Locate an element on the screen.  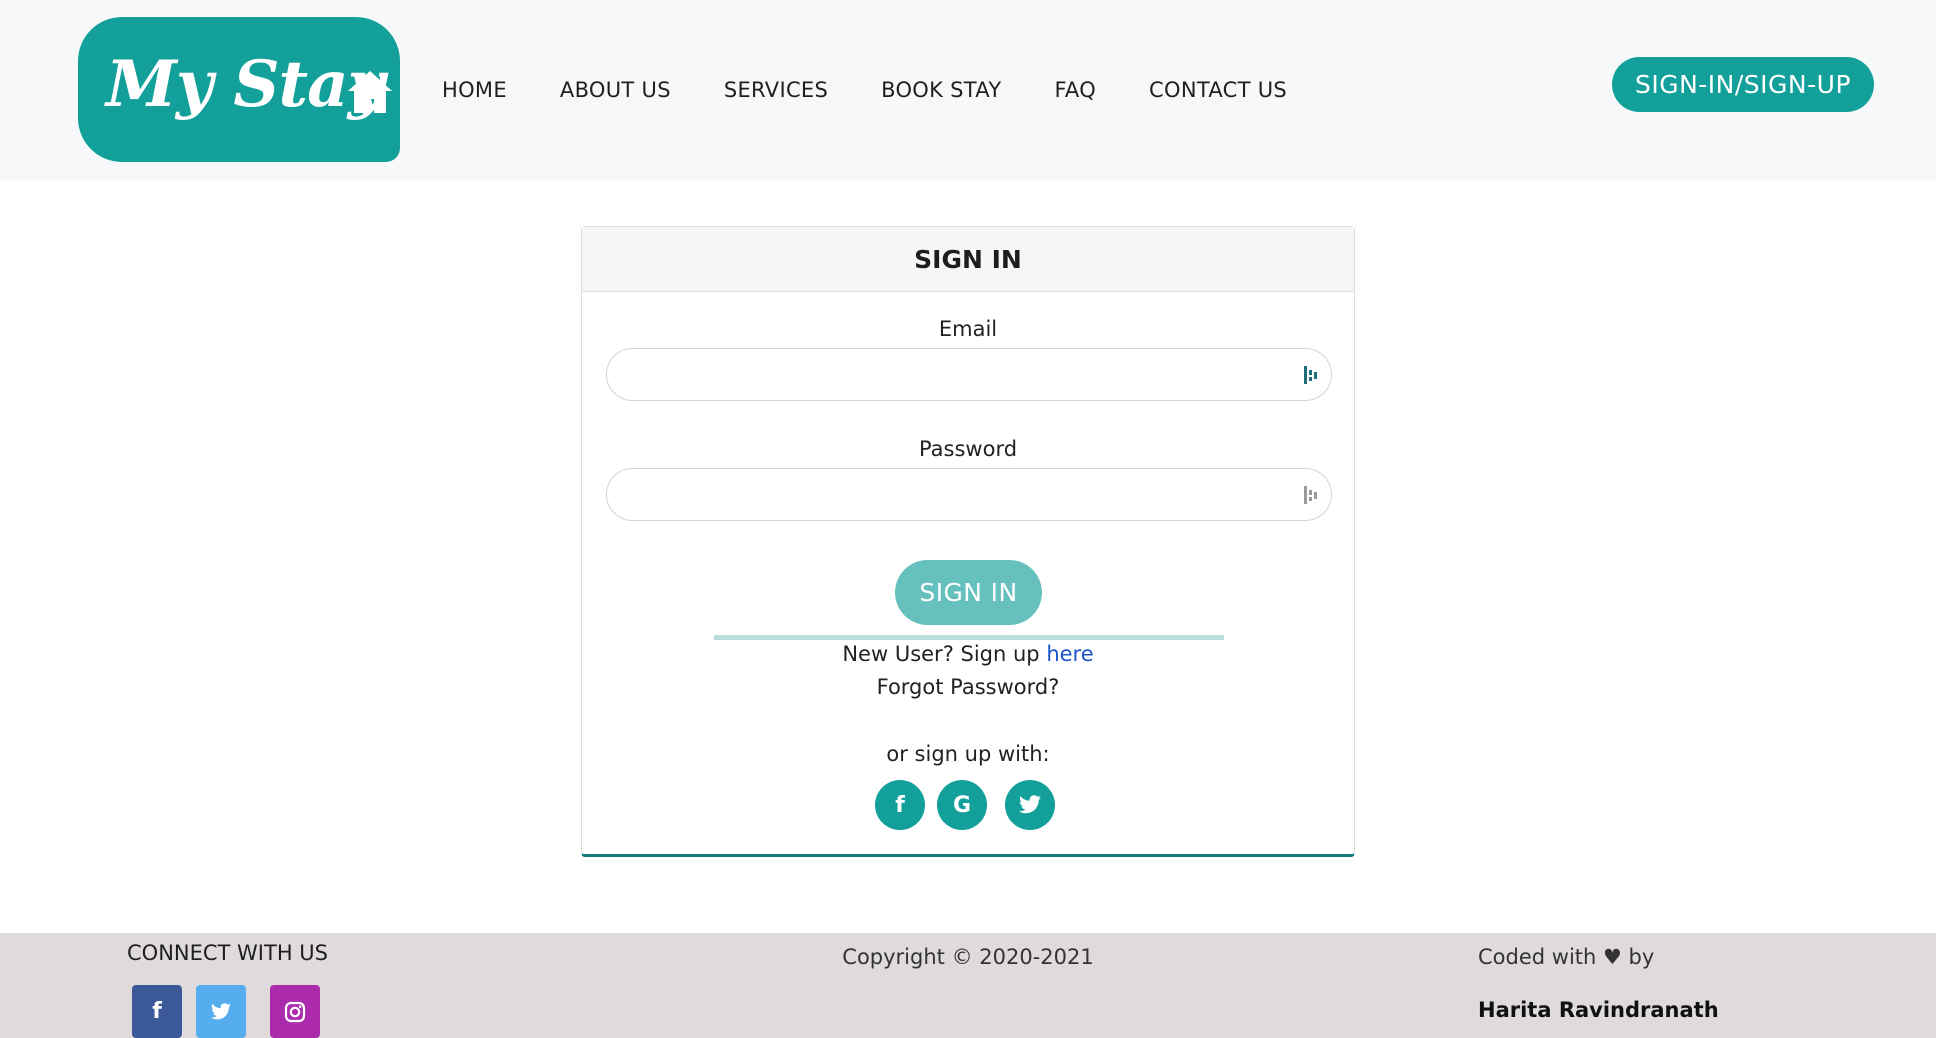
new-user-line: New User? Sign up here is located at coordinates (968, 654).